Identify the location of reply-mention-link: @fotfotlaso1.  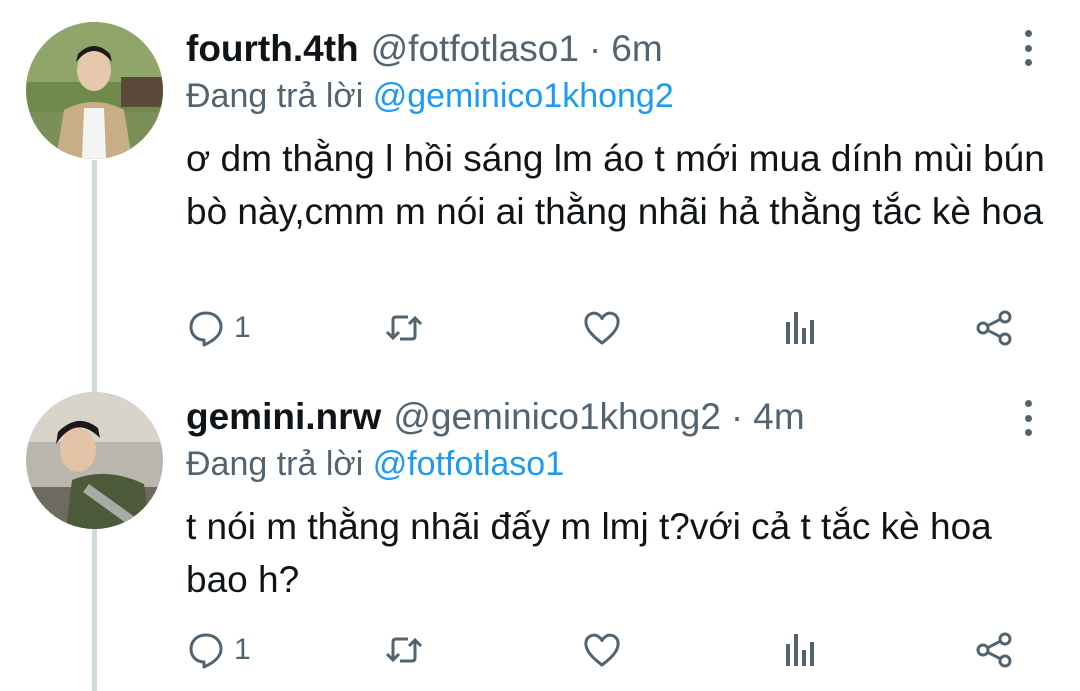
(468, 464).